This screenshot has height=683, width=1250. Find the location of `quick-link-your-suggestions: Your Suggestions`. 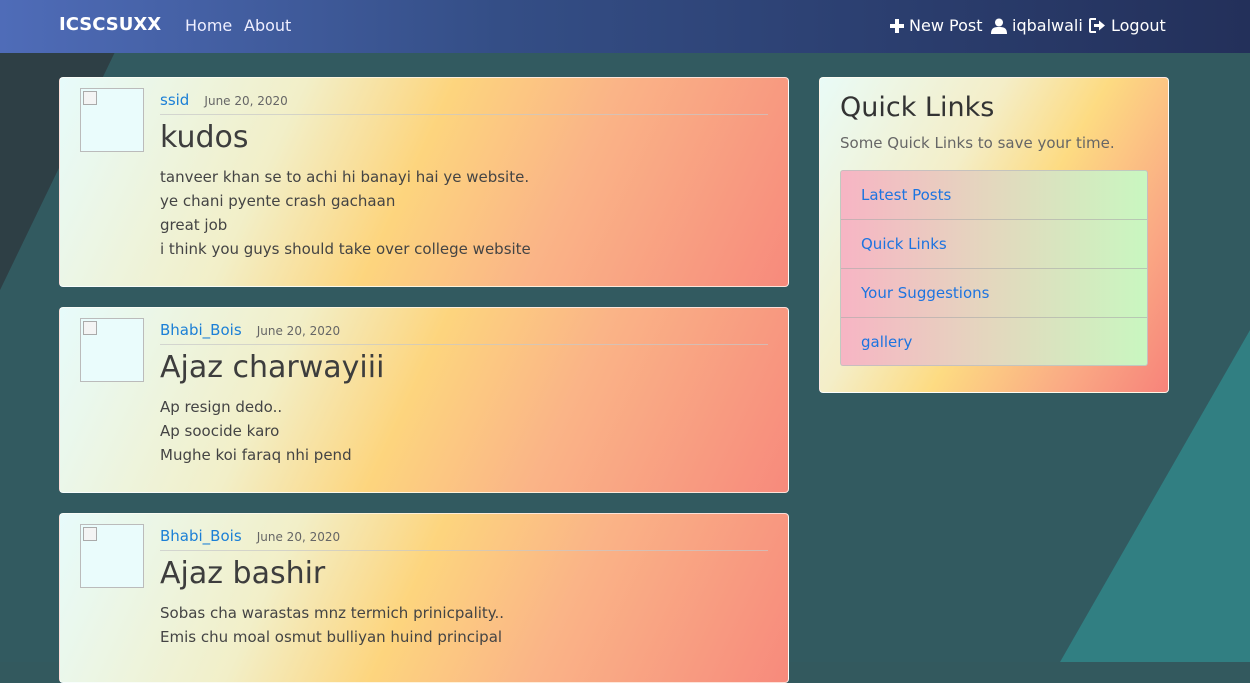

quick-link-your-suggestions: Your Suggestions is located at coordinates (994, 293).